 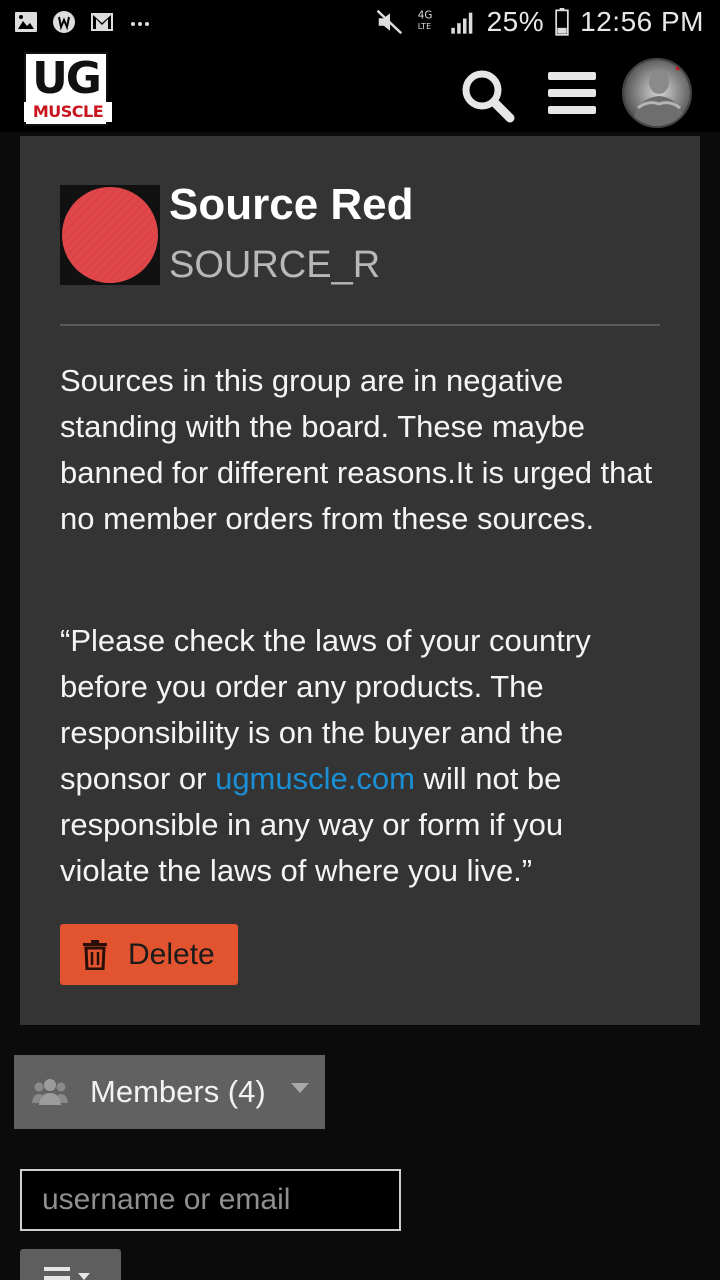 I want to click on site-header: UG MUSCLE, so click(x=360, y=91).